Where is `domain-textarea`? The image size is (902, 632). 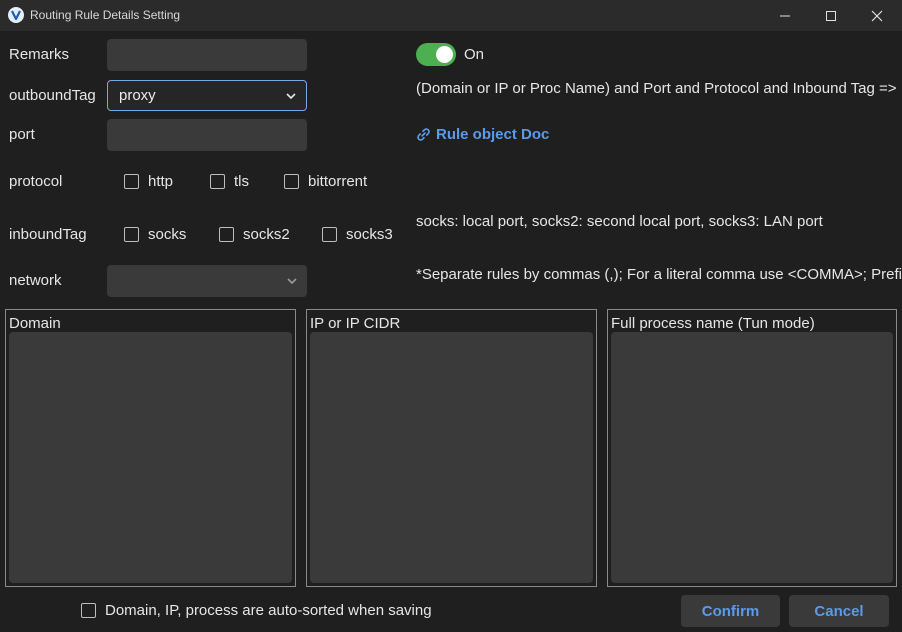 domain-textarea is located at coordinates (150, 457).